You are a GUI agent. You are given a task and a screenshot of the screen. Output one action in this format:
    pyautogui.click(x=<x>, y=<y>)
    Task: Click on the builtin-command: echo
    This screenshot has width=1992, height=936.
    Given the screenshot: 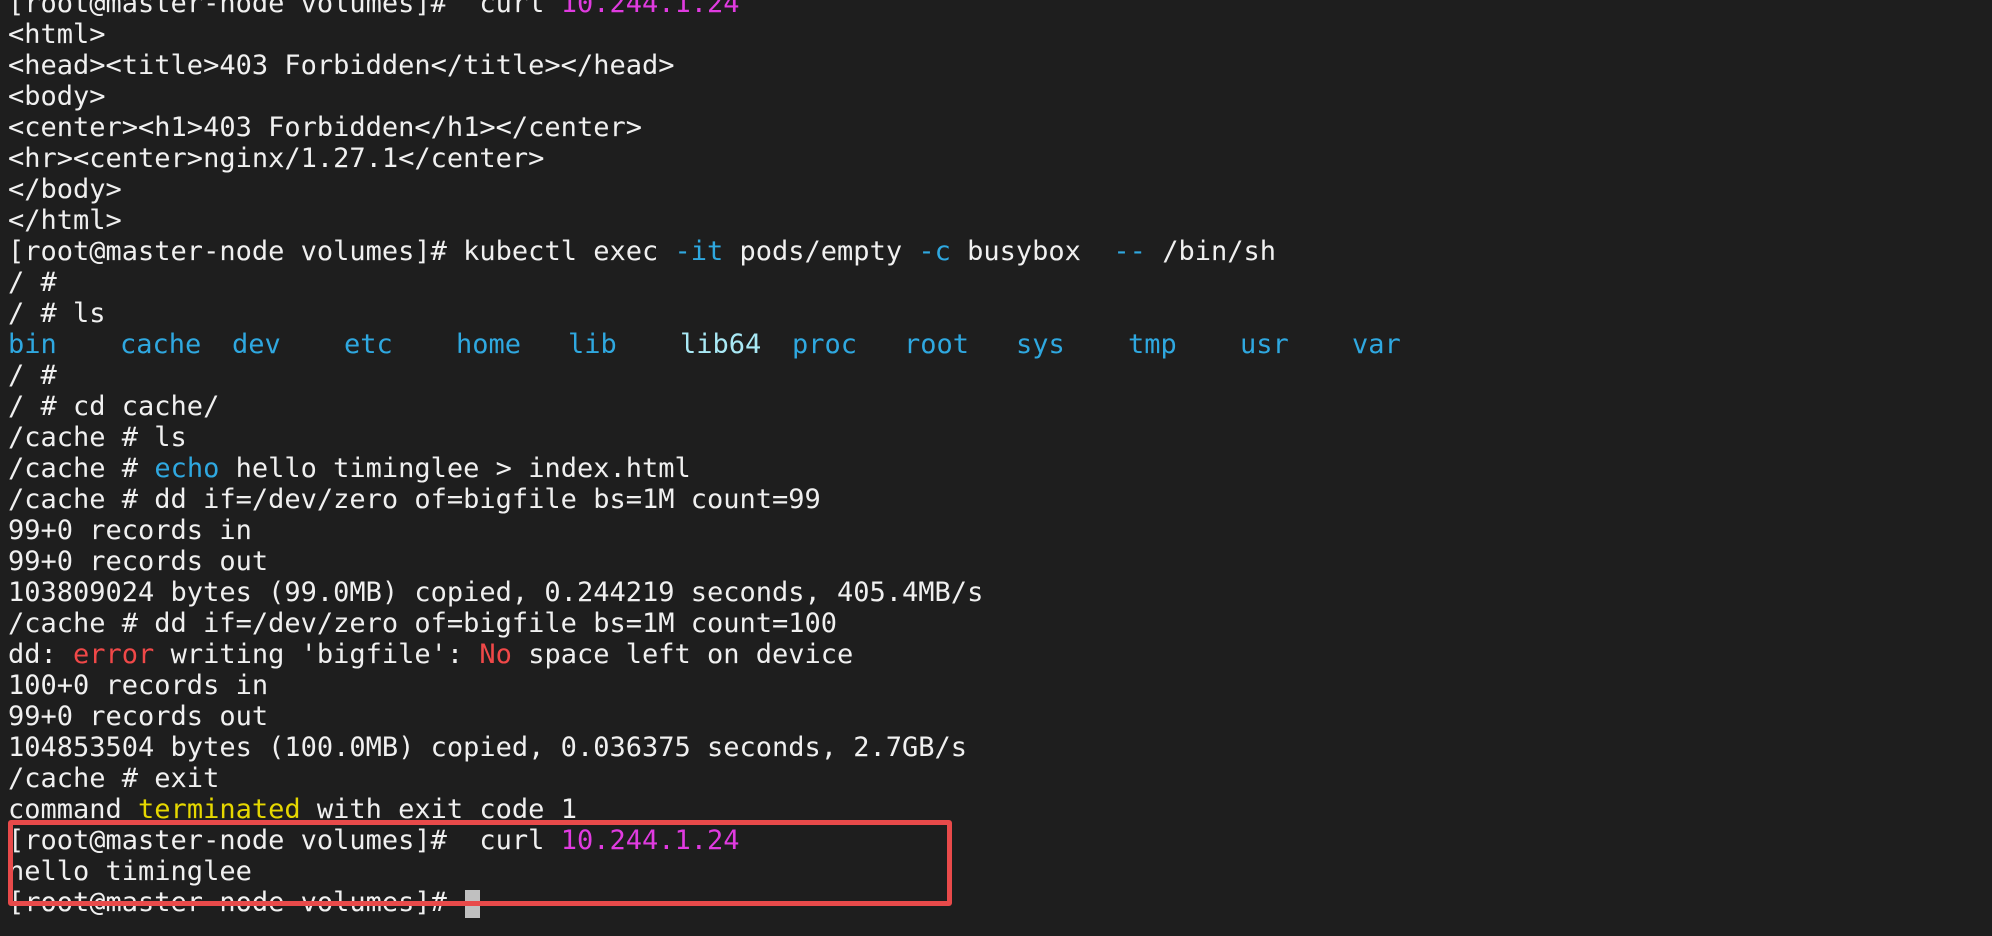 What is the action you would take?
    pyautogui.click(x=187, y=468)
    